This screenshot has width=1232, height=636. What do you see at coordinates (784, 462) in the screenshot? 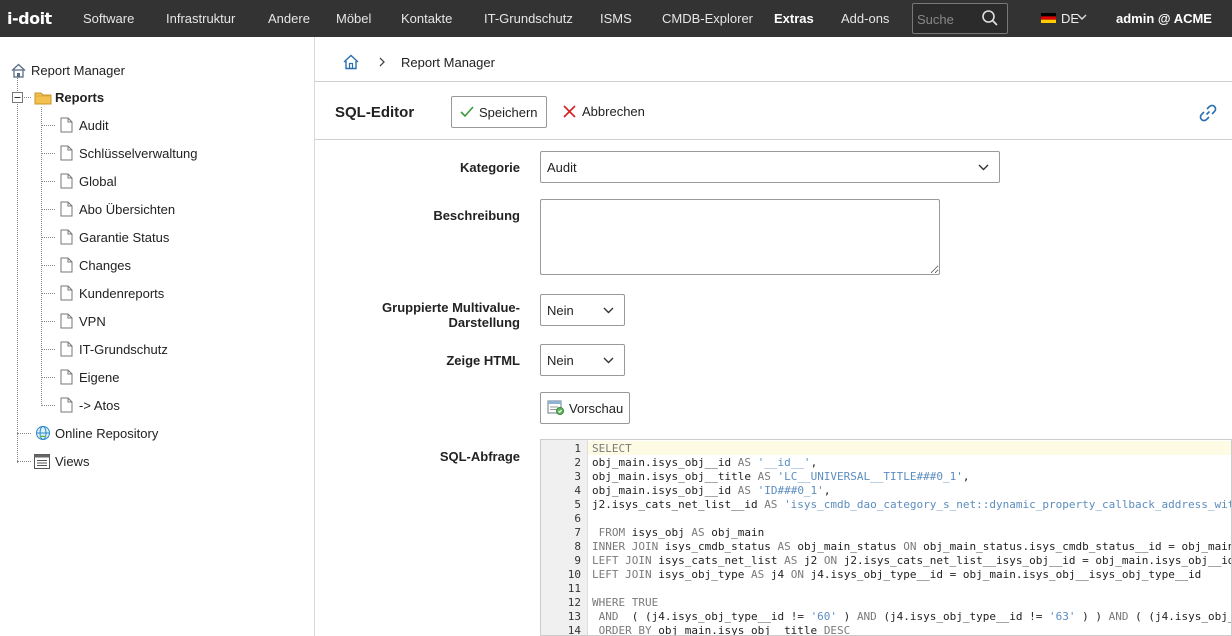
I see `sql-string: '__id__'` at bounding box center [784, 462].